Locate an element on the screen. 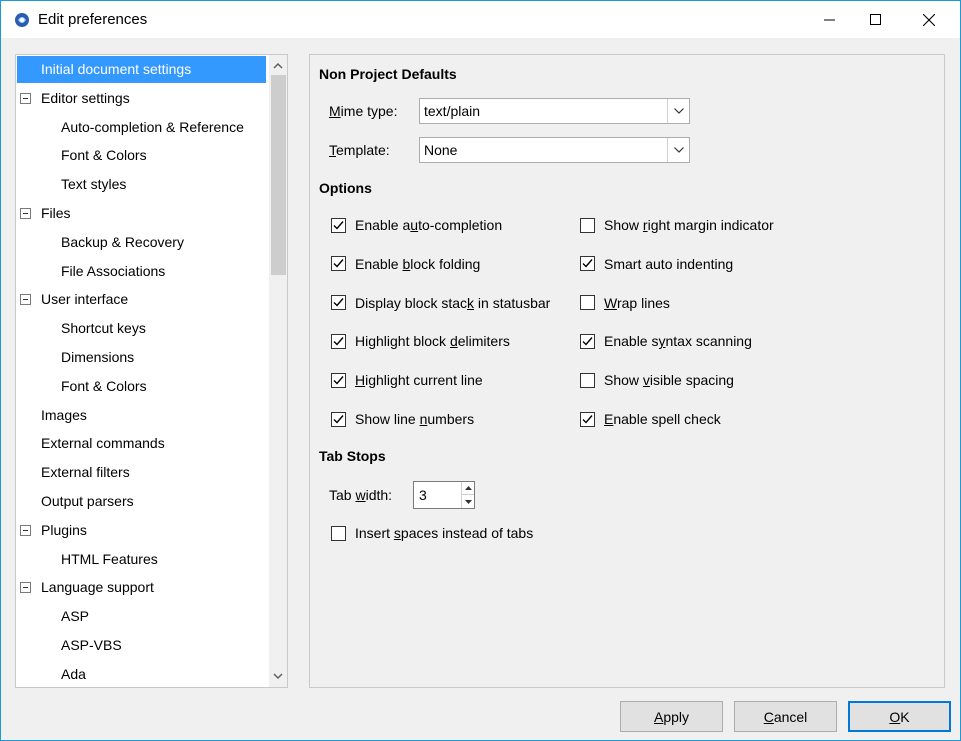 The width and height of the screenshot is (961, 741). stepper-down-icon is located at coordinates (467, 501).